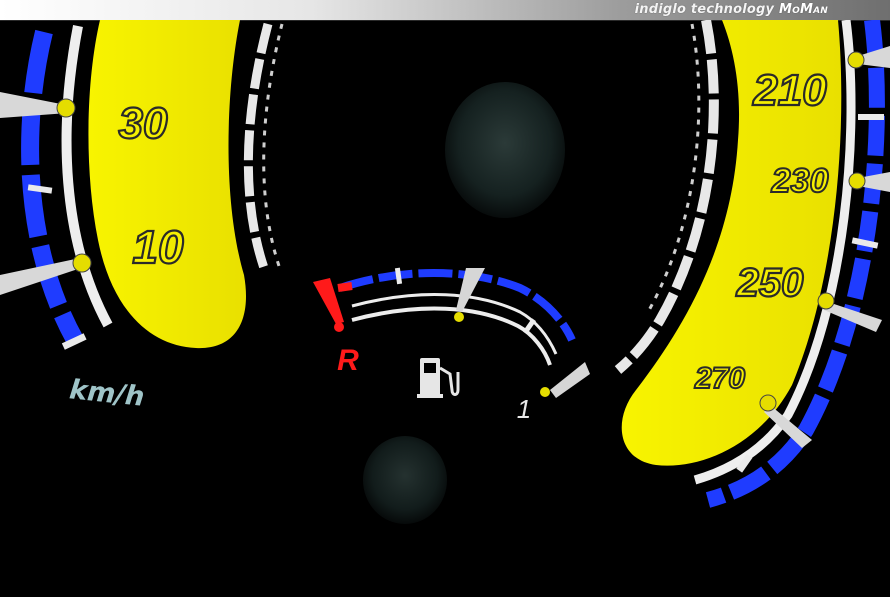 The height and width of the screenshot is (597, 890). Describe the element at coordinates (505, 150) in the screenshot. I see `center-knob` at that location.